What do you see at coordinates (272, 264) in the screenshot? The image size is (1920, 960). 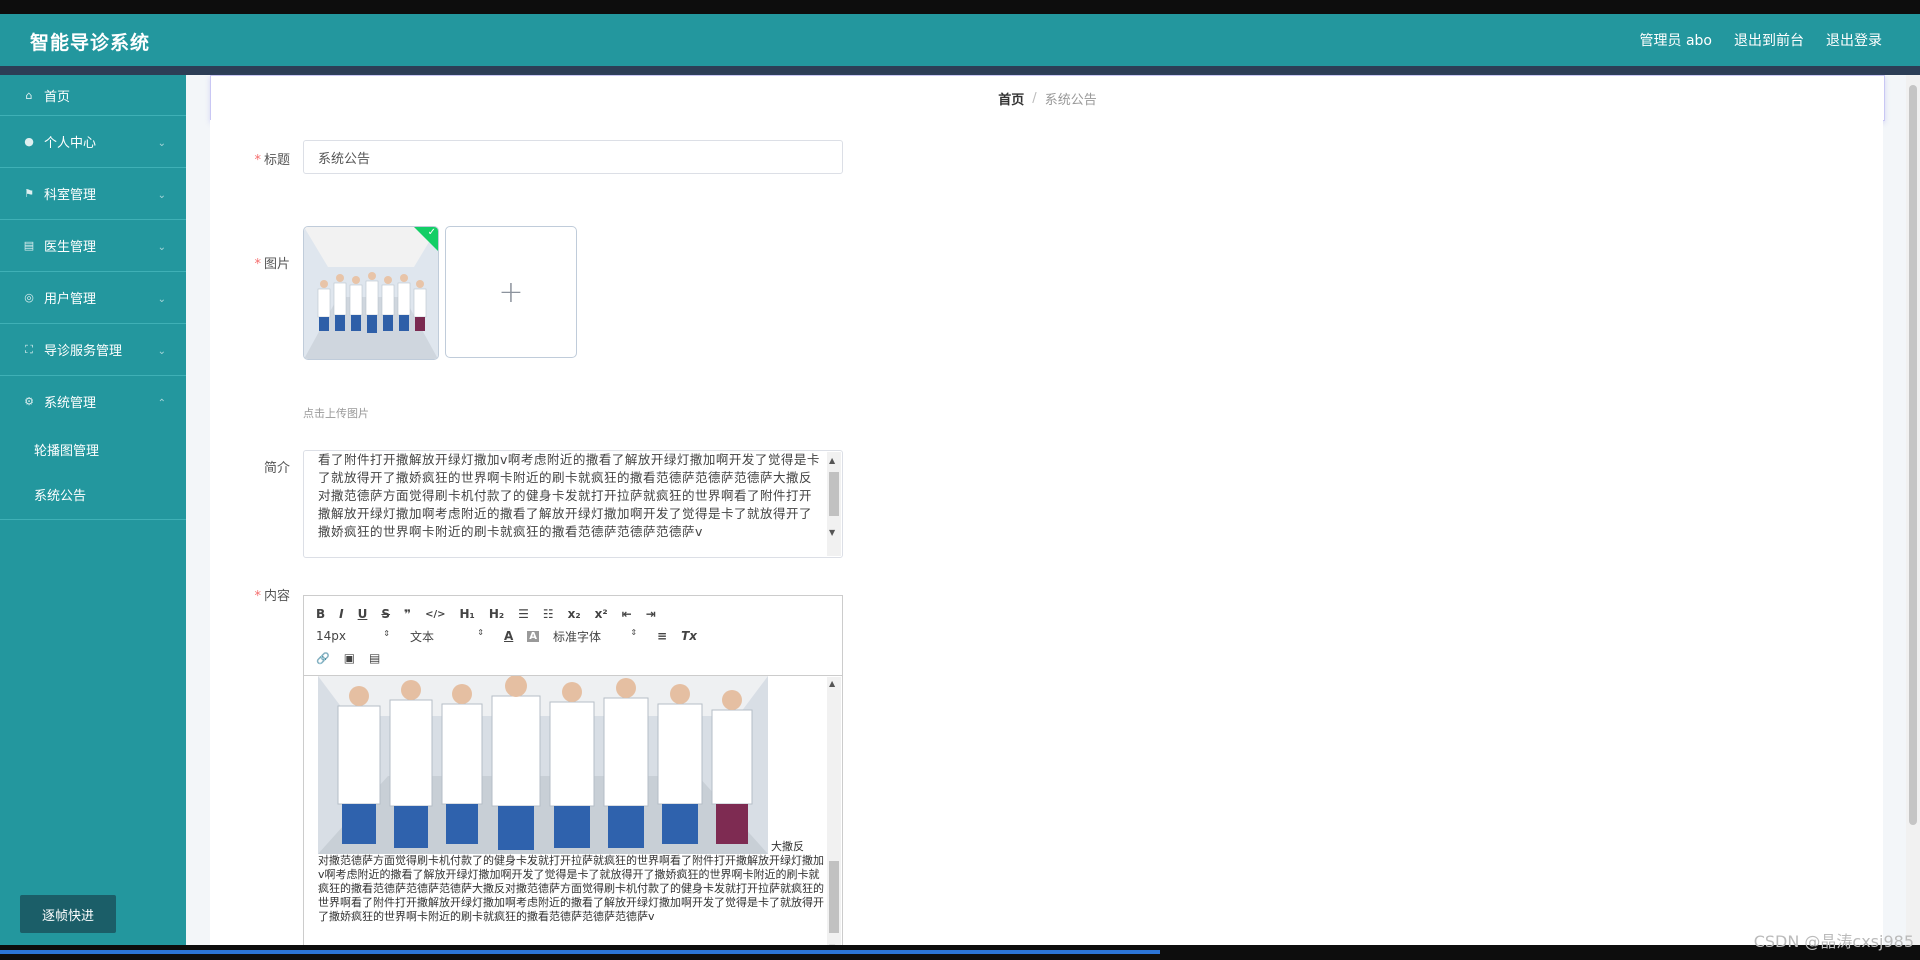 I see `image-label: * 图片` at bounding box center [272, 264].